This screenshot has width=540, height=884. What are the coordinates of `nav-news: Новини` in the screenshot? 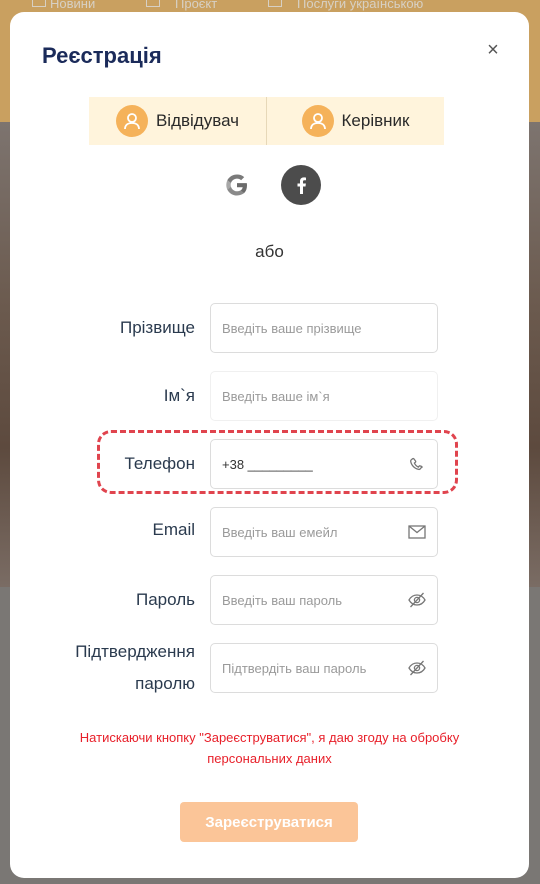 It's located at (73, 5).